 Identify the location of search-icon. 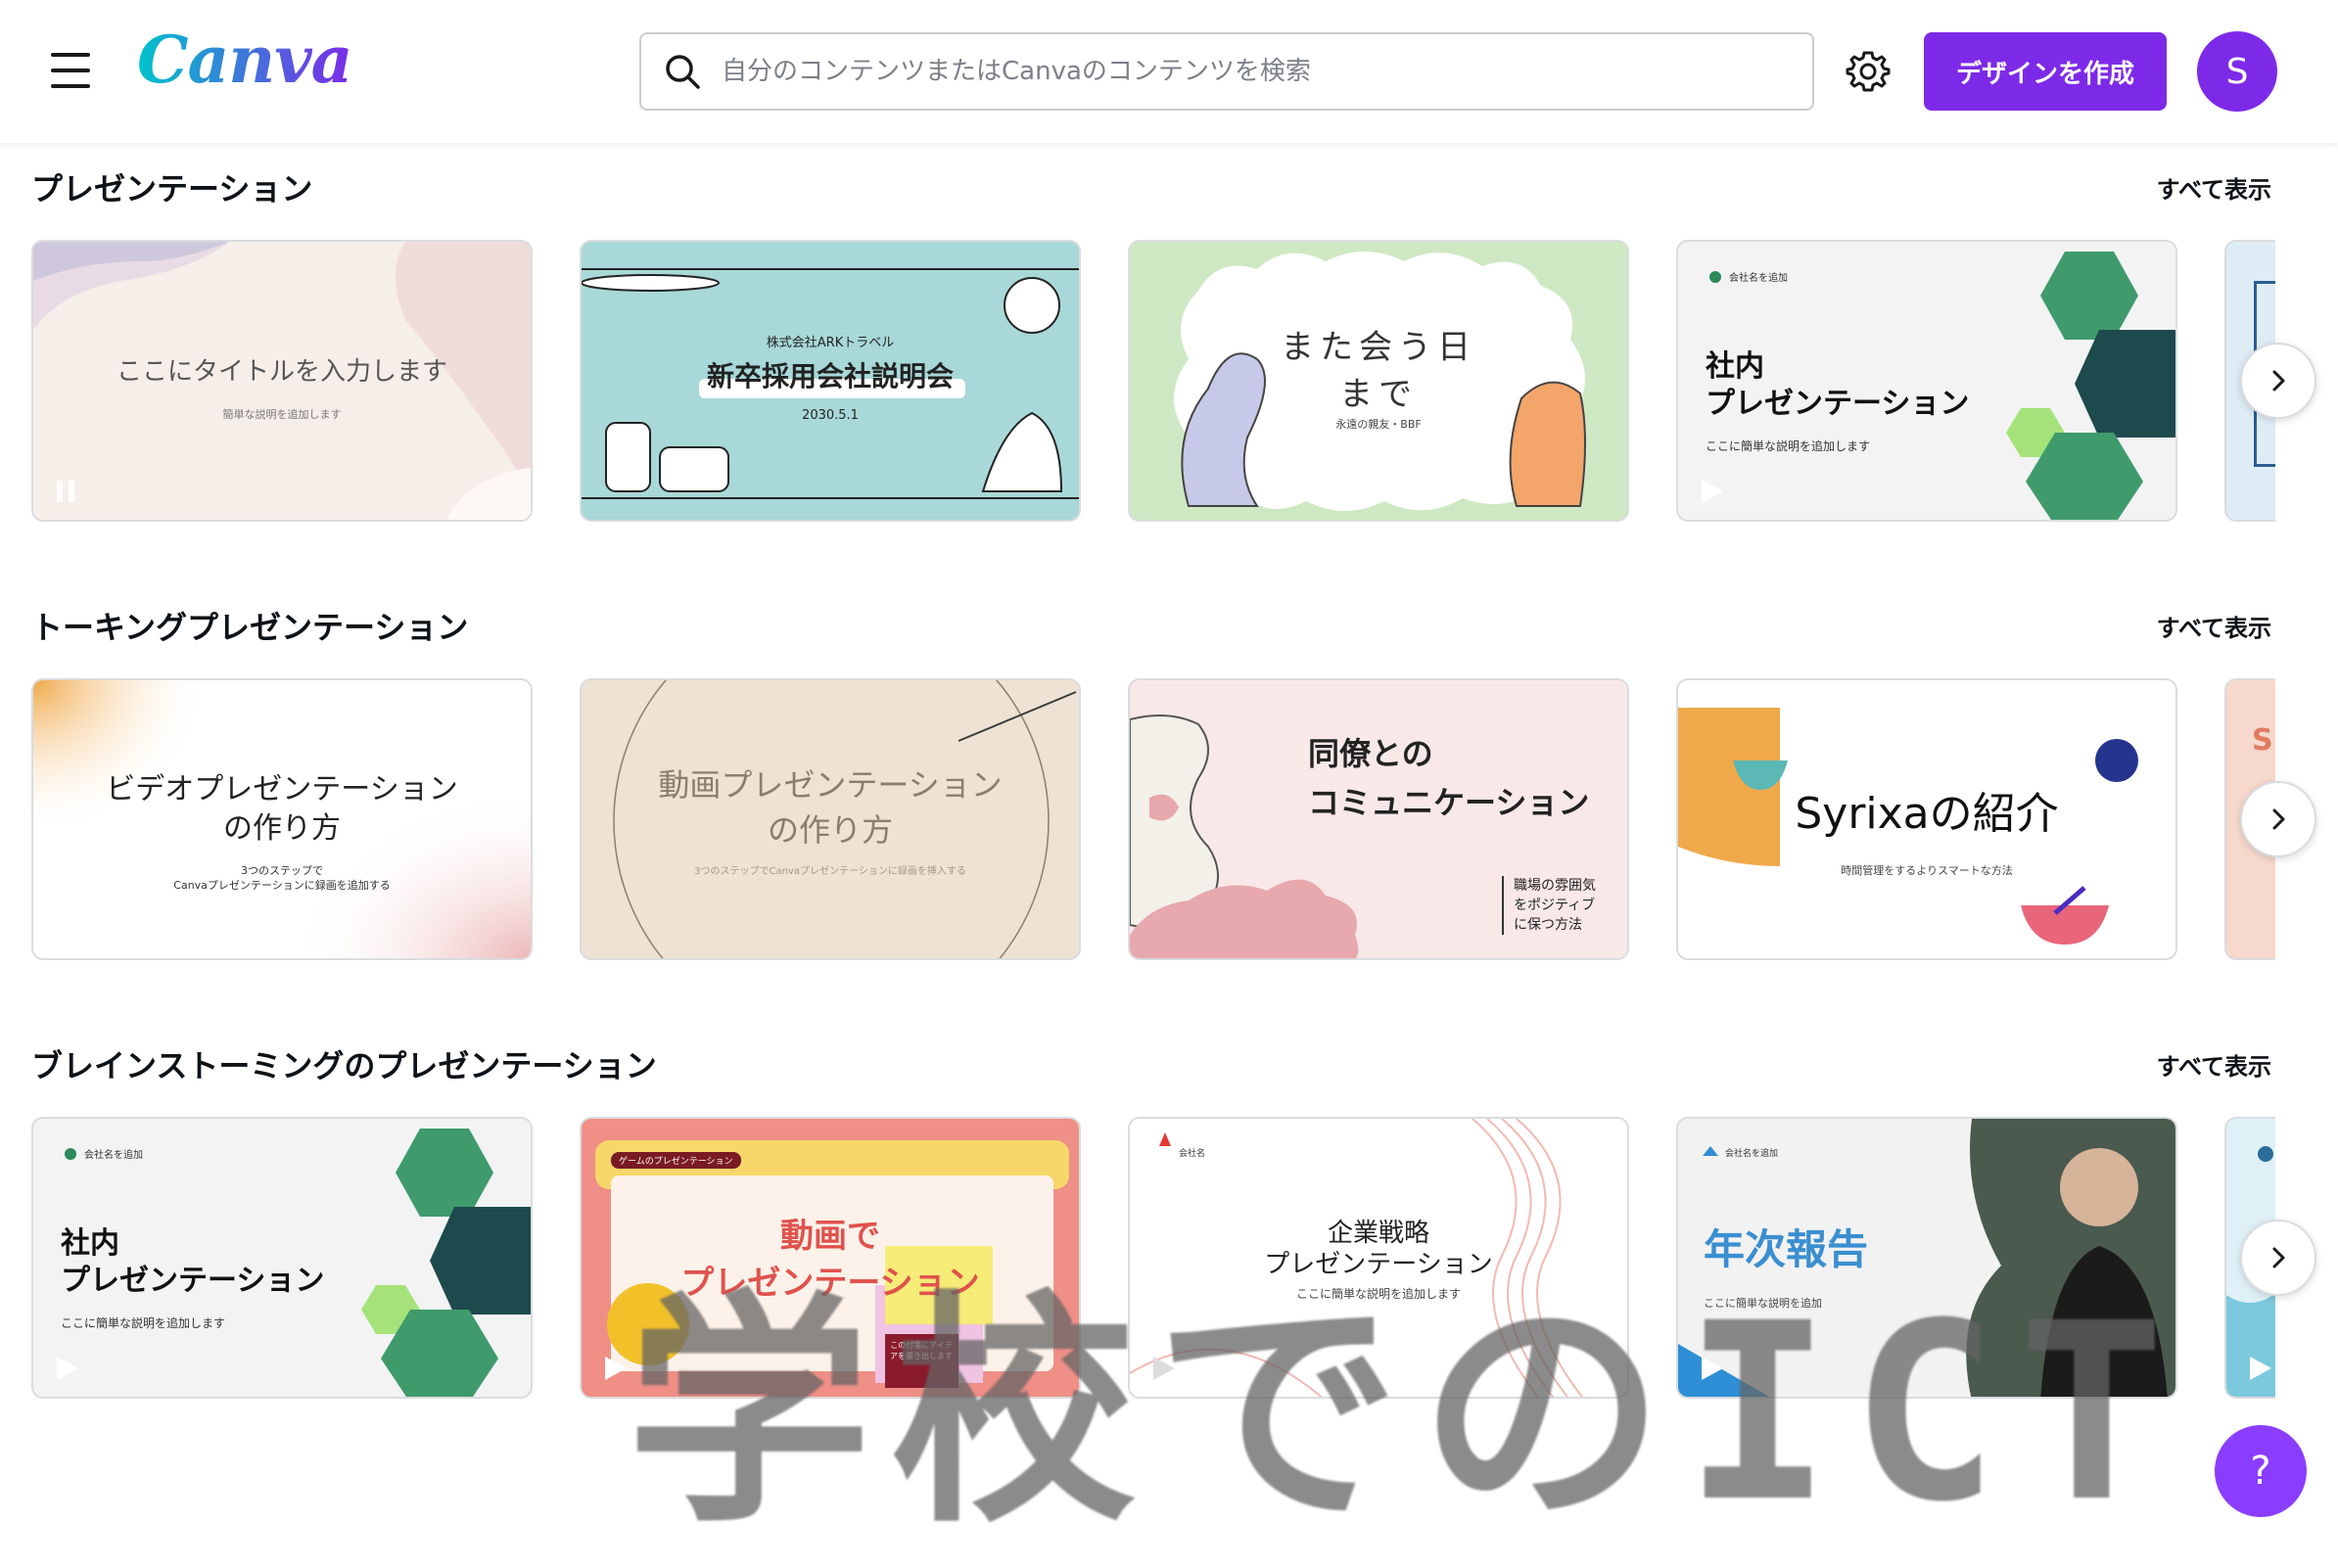
(683, 72).